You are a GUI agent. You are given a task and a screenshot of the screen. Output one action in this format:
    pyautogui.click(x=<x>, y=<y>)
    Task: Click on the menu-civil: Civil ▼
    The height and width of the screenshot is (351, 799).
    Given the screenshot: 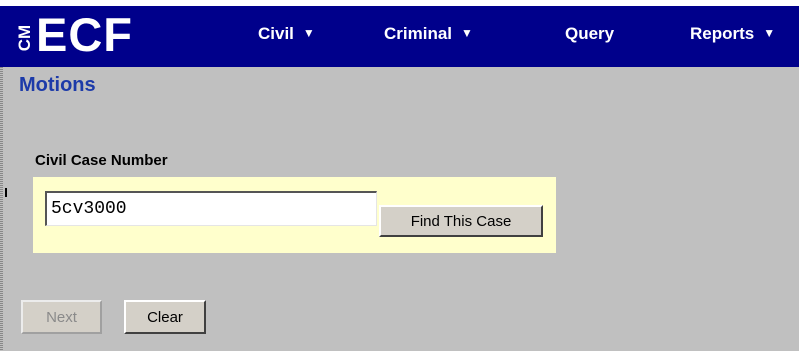 What is the action you would take?
    pyautogui.click(x=286, y=34)
    